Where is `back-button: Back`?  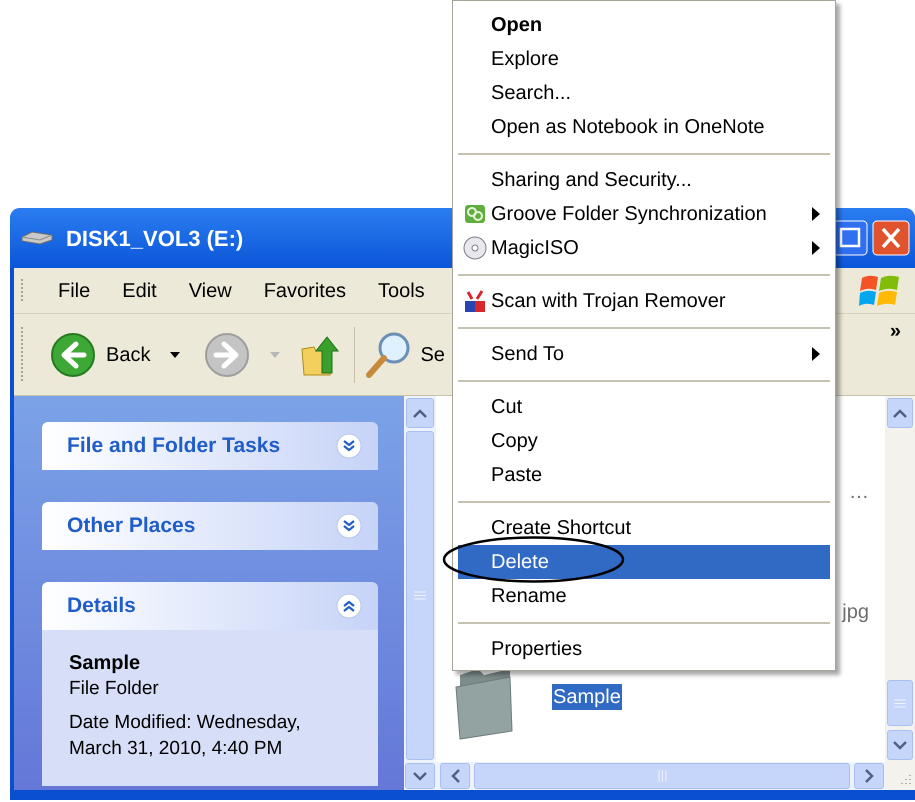
back-button: Back is located at coordinates (100, 355).